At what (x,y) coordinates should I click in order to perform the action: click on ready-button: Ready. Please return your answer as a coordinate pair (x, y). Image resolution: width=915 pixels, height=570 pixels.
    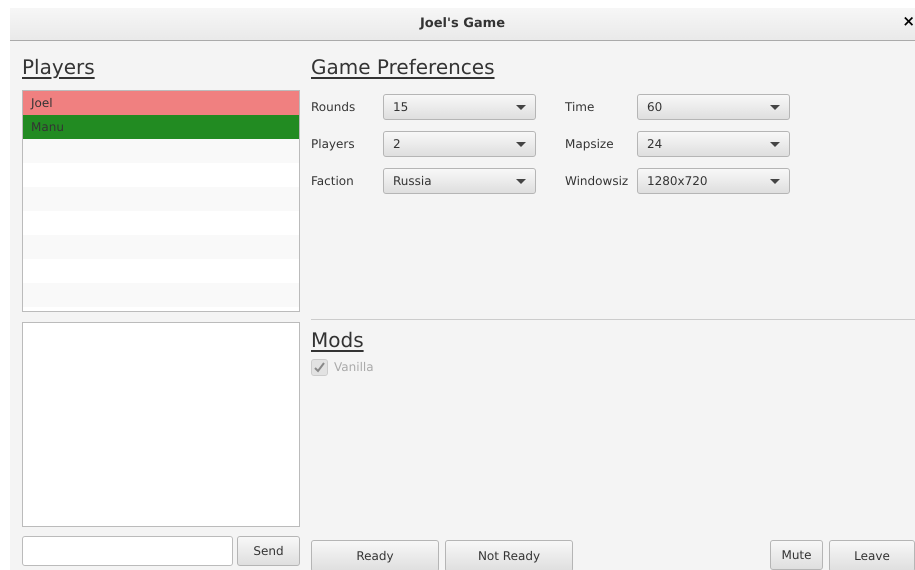
    Looking at the image, I should click on (375, 555).